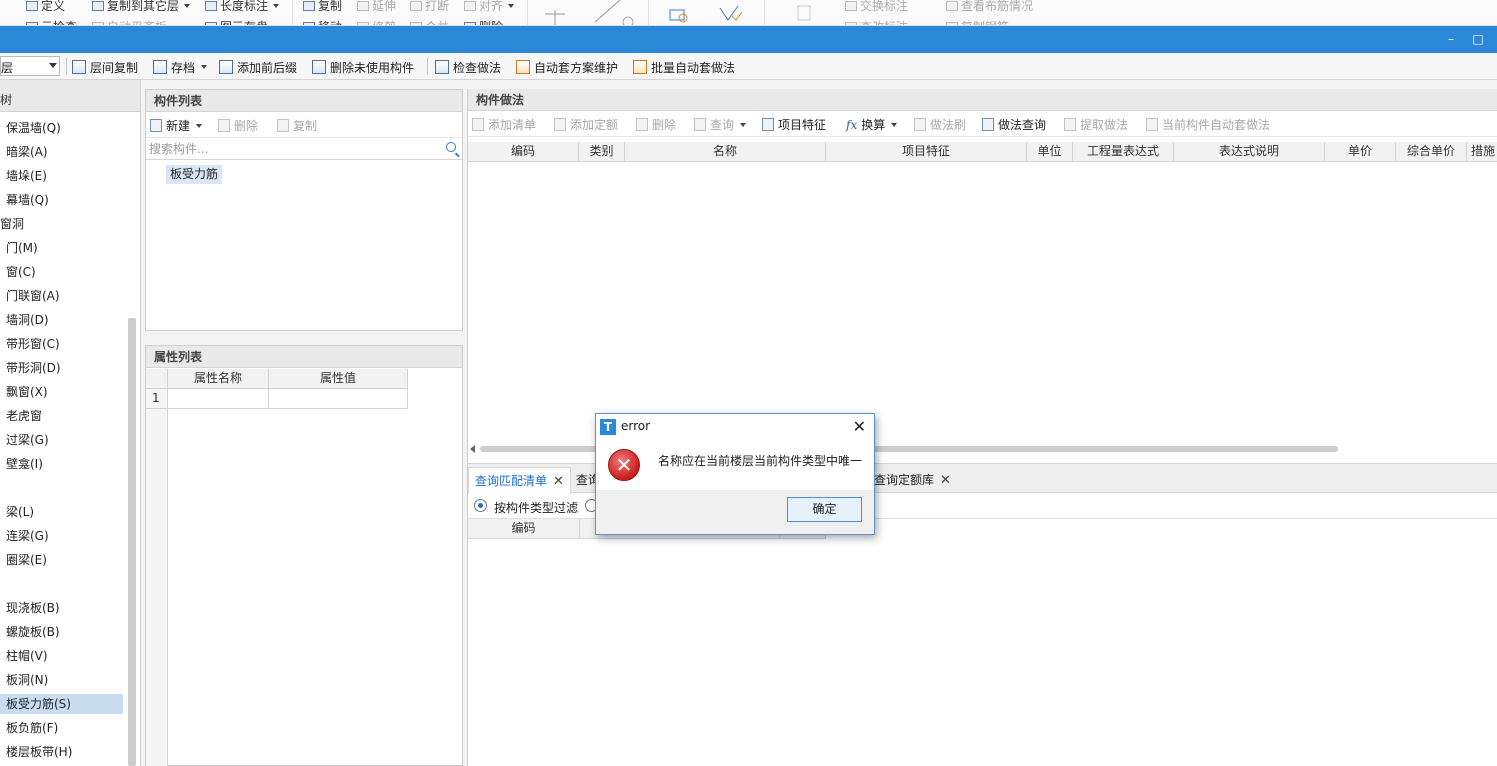 The height and width of the screenshot is (766, 1497). What do you see at coordinates (376, 21) in the screenshot?
I see `trim-button: 修剪` at bounding box center [376, 21].